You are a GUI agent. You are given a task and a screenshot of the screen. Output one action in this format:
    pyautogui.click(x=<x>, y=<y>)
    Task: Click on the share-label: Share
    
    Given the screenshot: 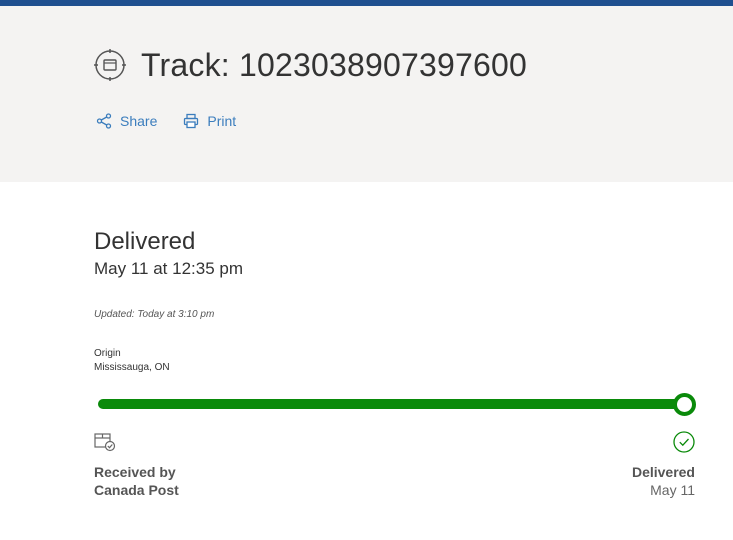 What is the action you would take?
    pyautogui.click(x=139, y=121)
    